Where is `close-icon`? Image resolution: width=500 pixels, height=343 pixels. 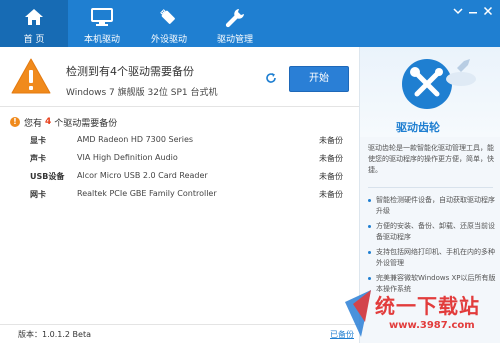 close-icon is located at coordinates (488, 12).